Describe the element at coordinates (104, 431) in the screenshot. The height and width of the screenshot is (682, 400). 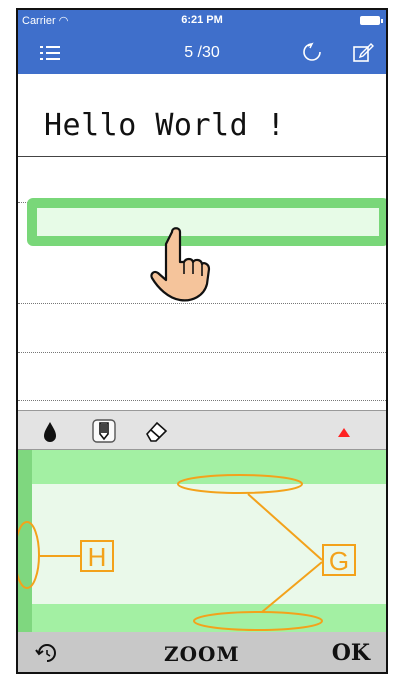
I see `pen-icon` at that location.